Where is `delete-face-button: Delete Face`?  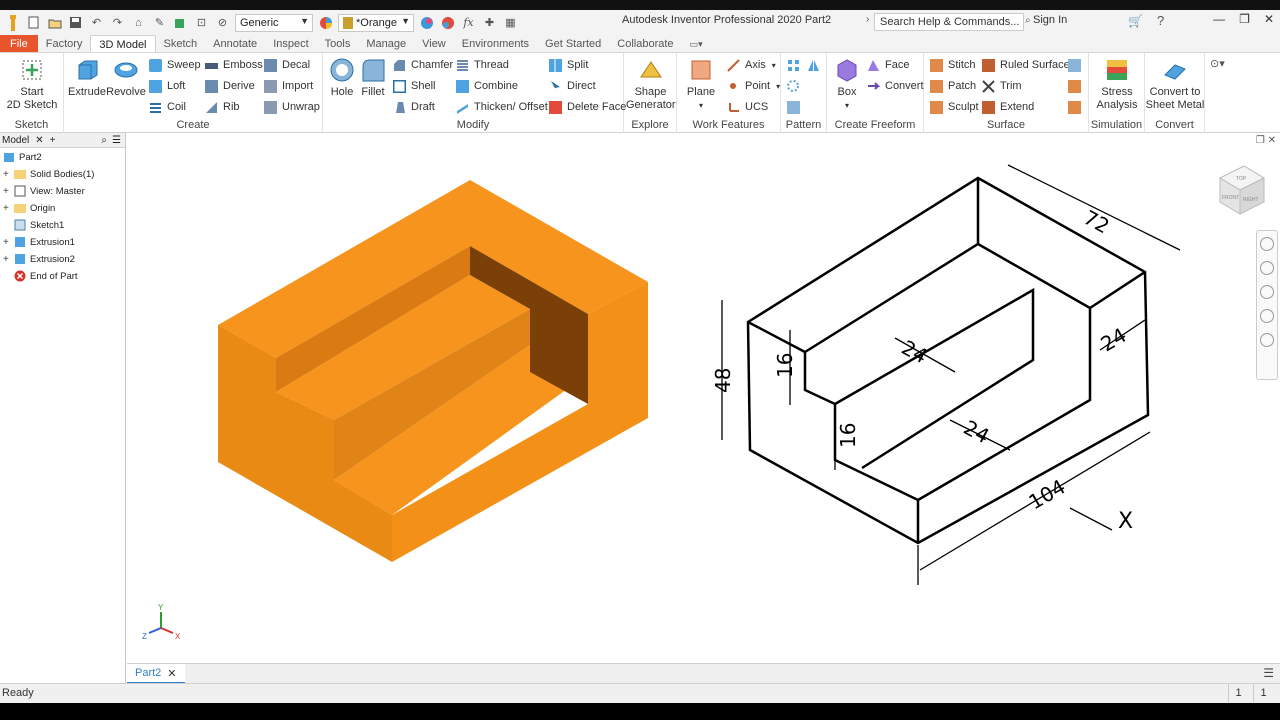 delete-face-button: Delete Face is located at coordinates (587, 107).